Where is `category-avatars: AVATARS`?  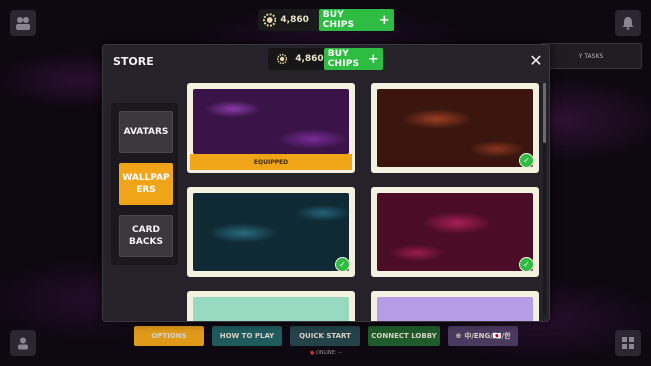
category-avatars: AVATARS is located at coordinates (146, 132).